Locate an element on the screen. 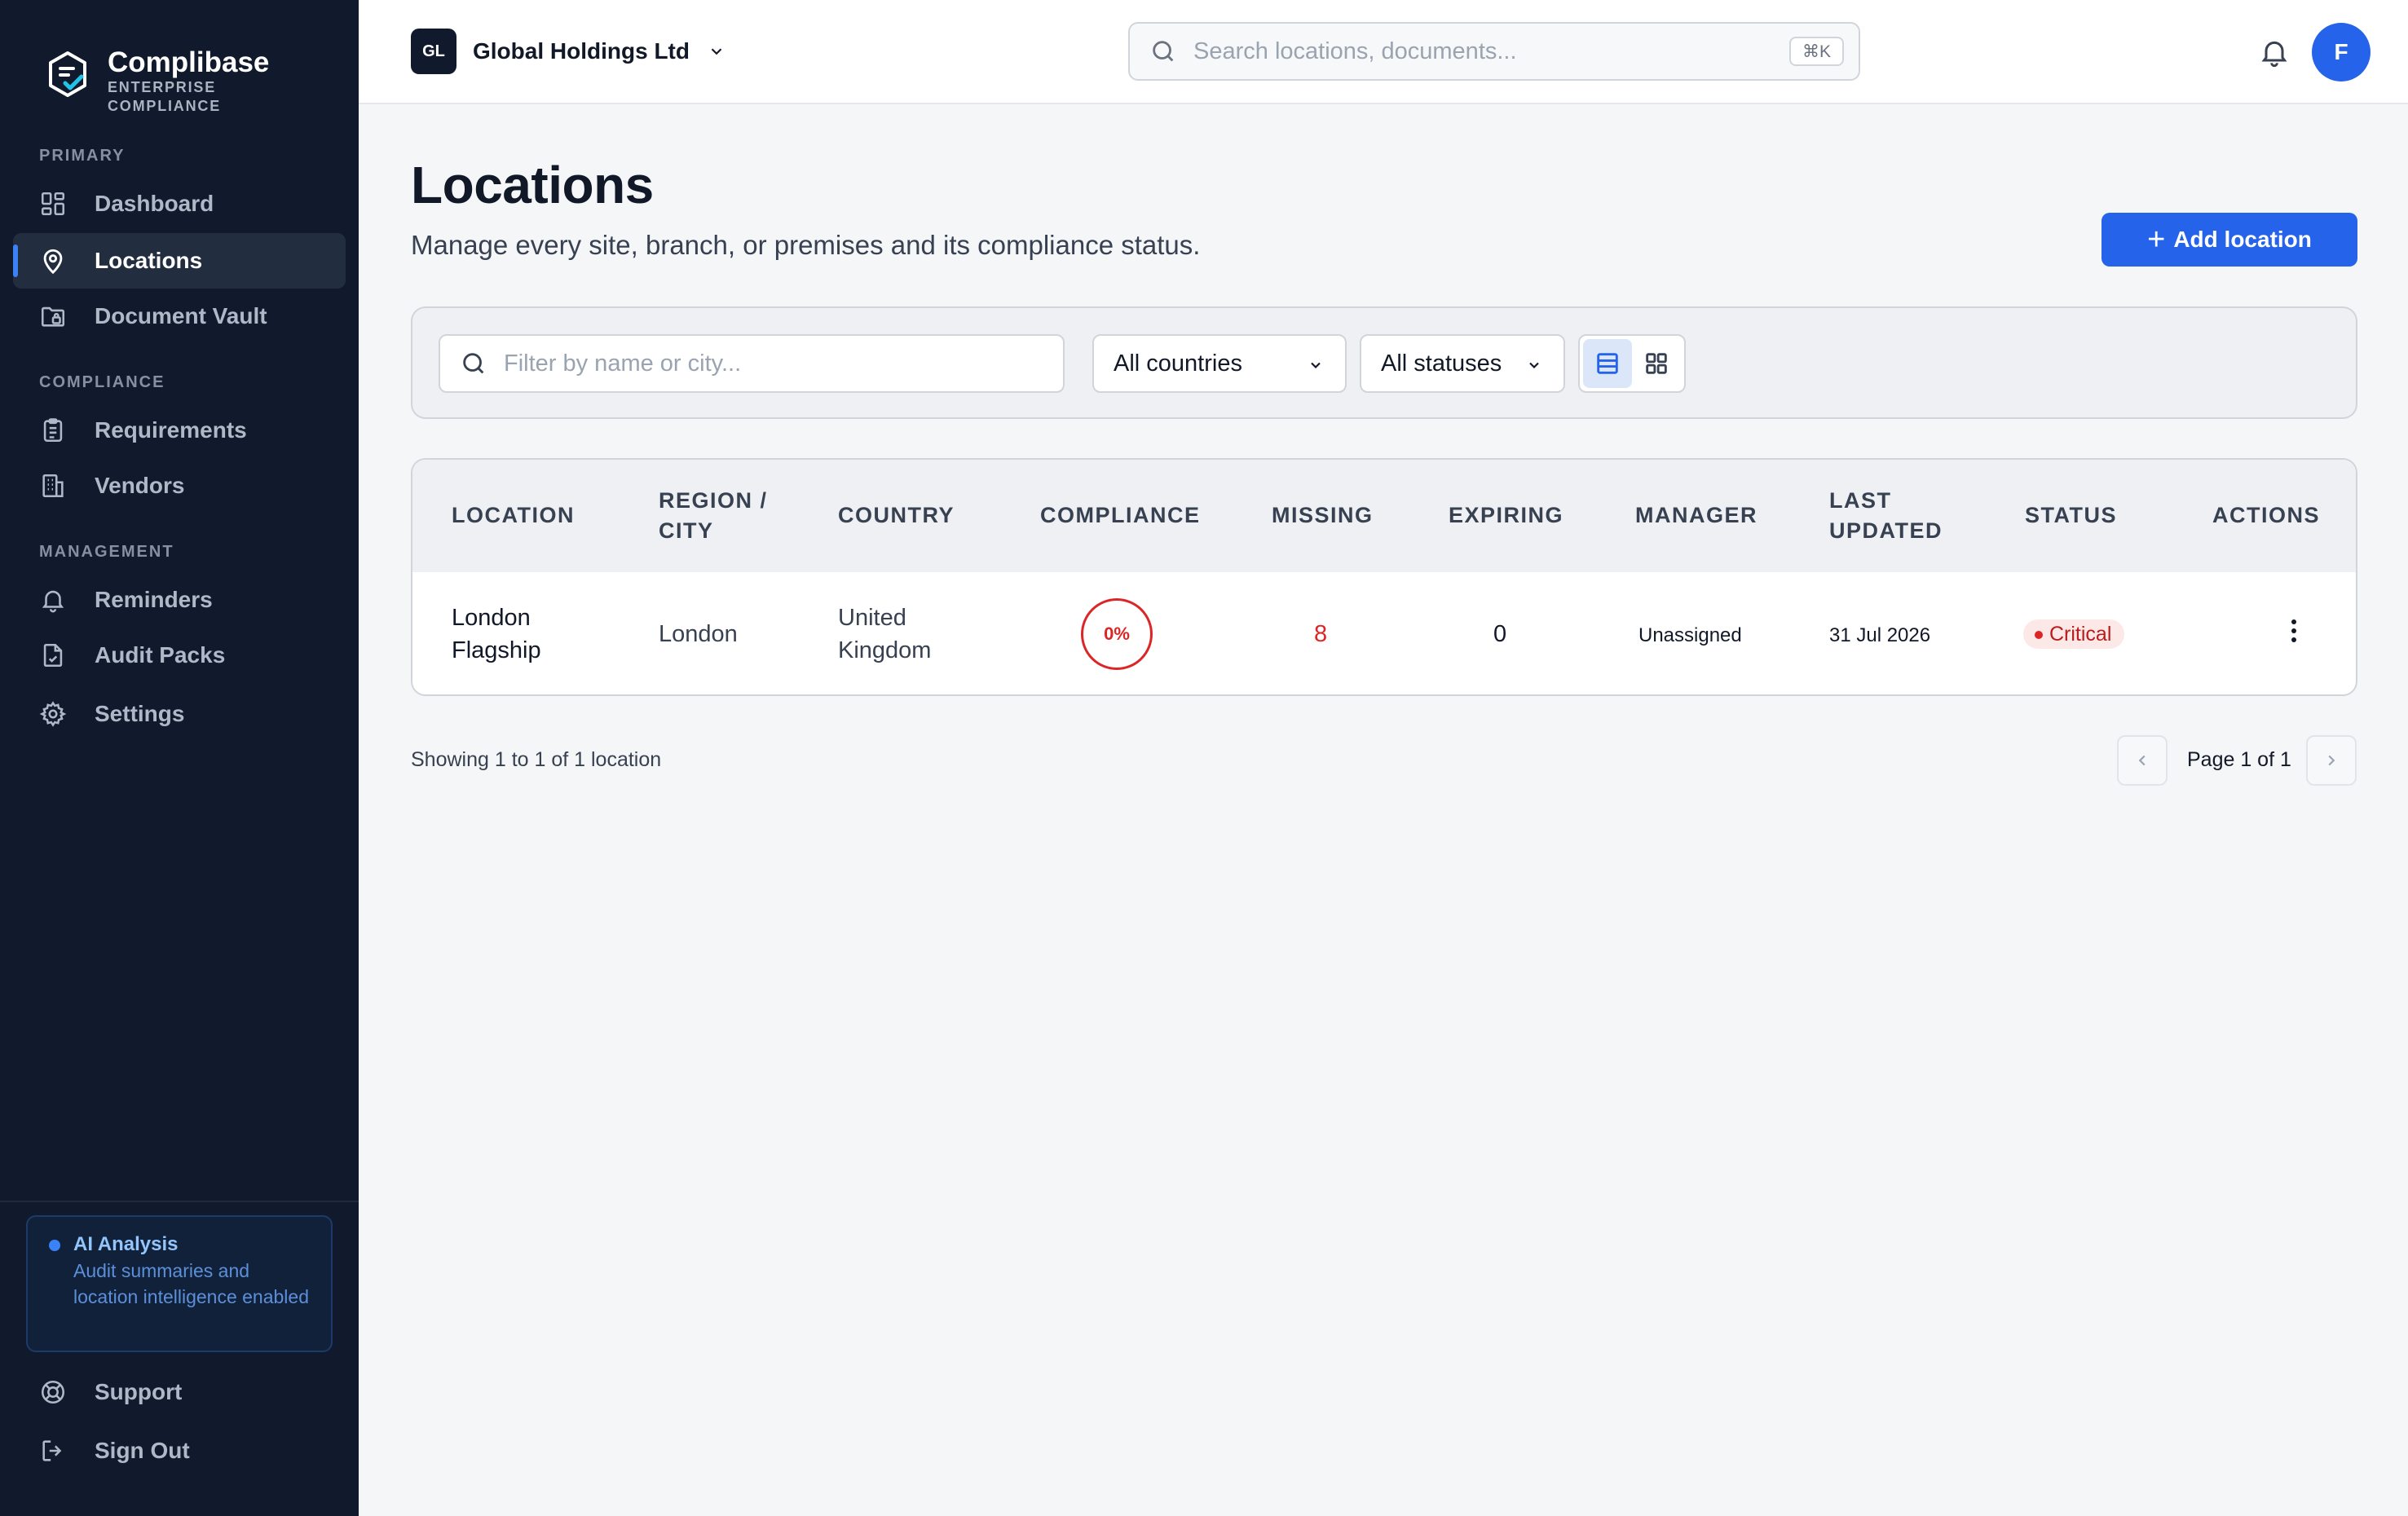  column-header-manager: MANAGER is located at coordinates (1696, 515).